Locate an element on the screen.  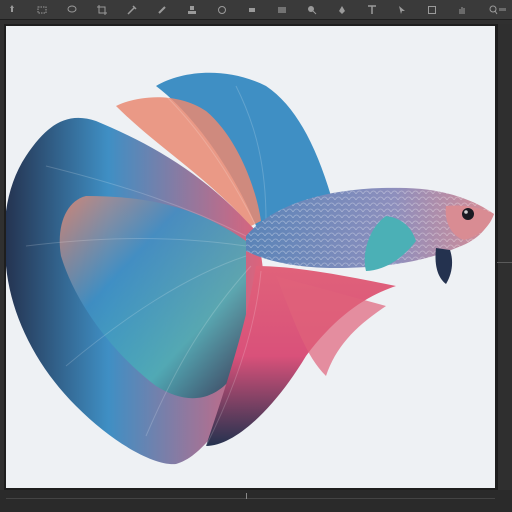
eraser-tool-icon is located at coordinates (252, 10).